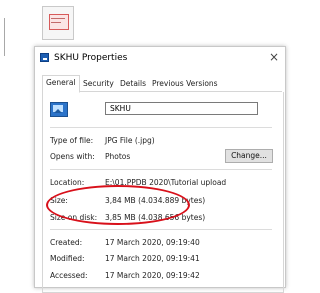 Image resolution: width=320 pixels, height=293 pixels. What do you see at coordinates (152, 258) in the screenshot?
I see `modified-value: 17 March 2020, 09:19:41` at bounding box center [152, 258].